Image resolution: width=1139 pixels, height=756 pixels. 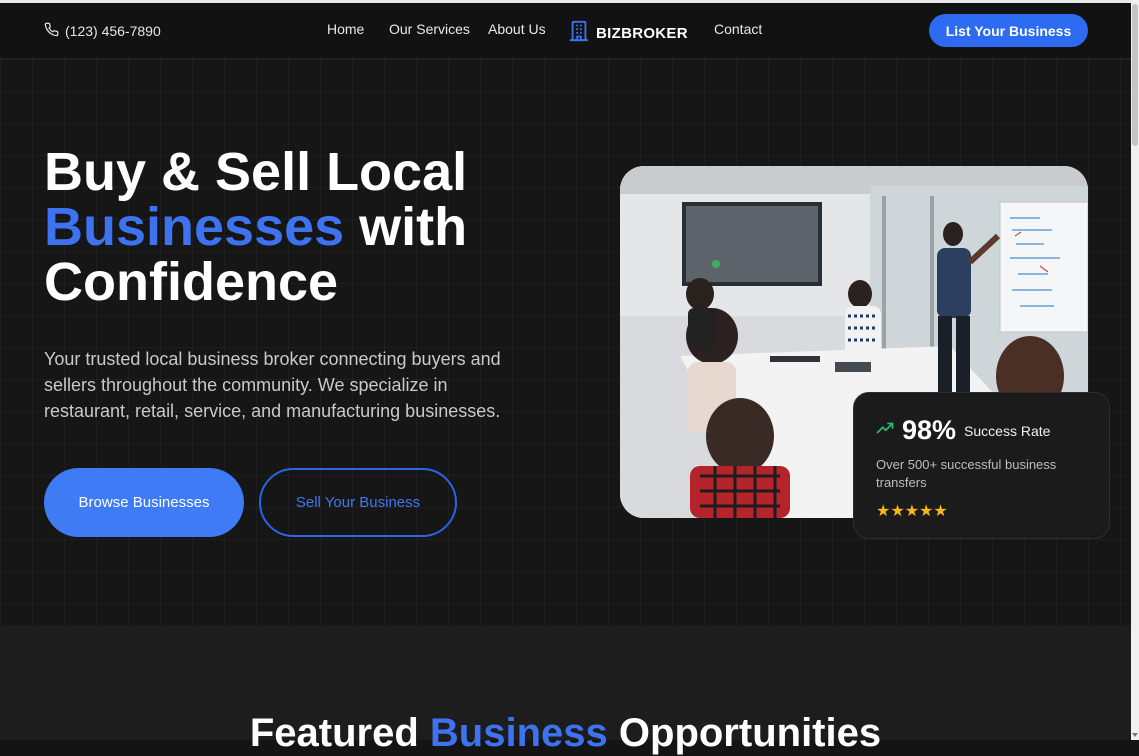 I want to click on success-rate-row: 98% Success Rate, so click(x=963, y=430).